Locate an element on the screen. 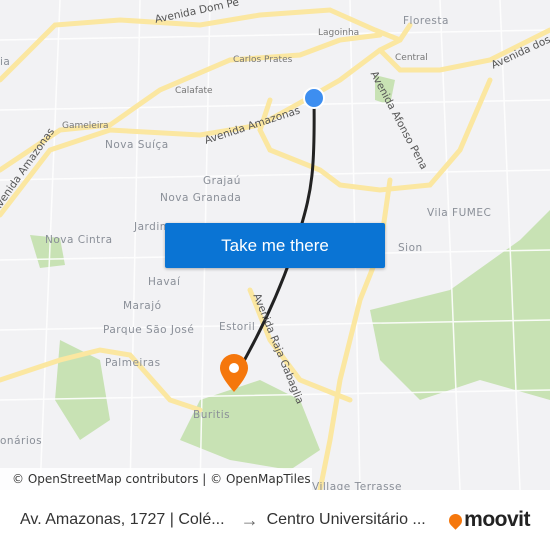  moovit-pin-icon is located at coordinates (455, 520).